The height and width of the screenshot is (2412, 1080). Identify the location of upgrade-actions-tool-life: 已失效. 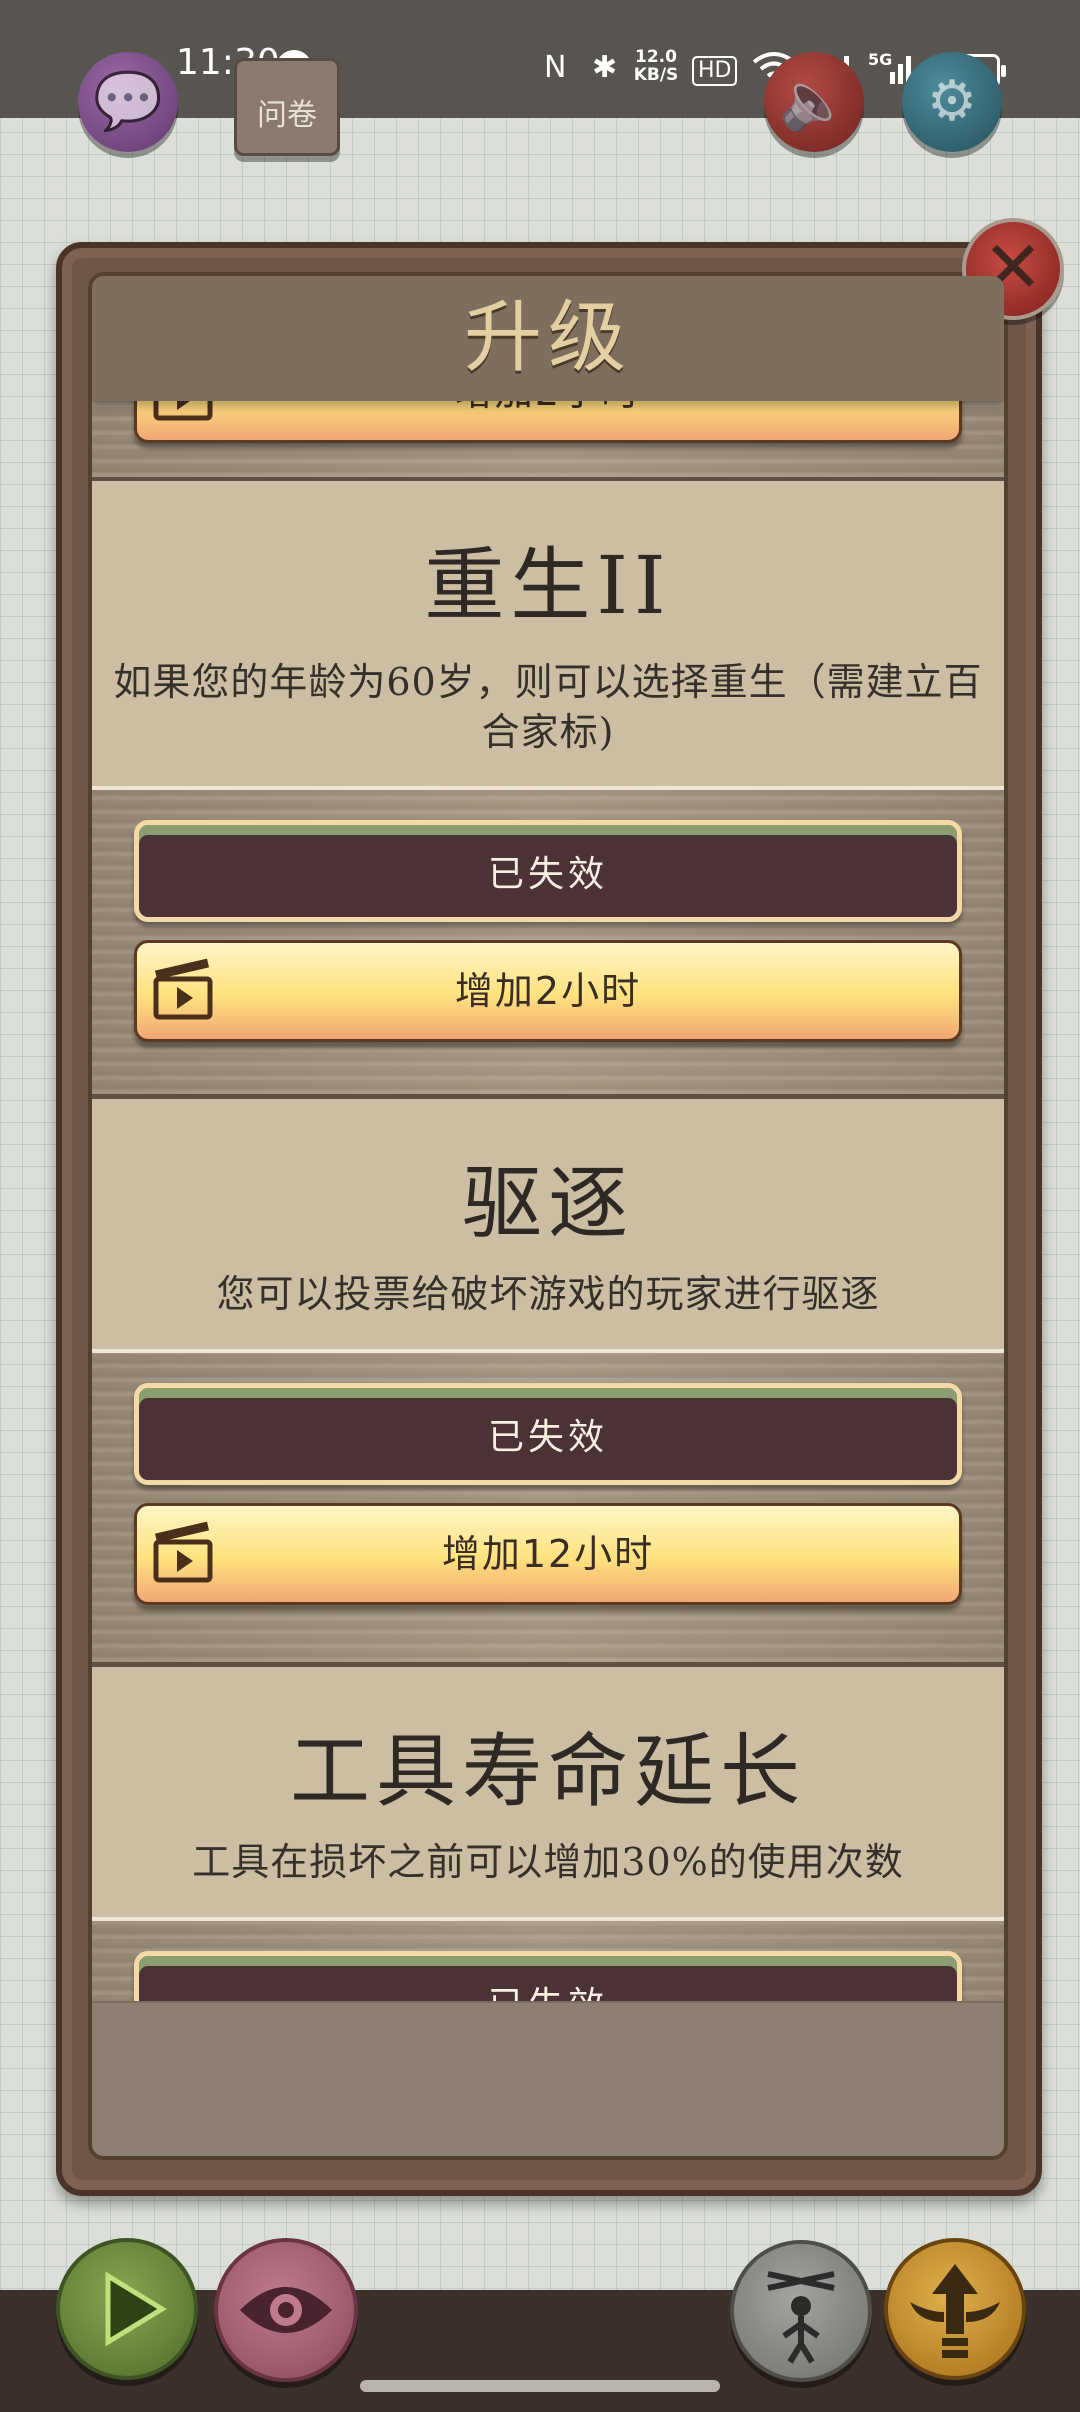
(548, 1961).